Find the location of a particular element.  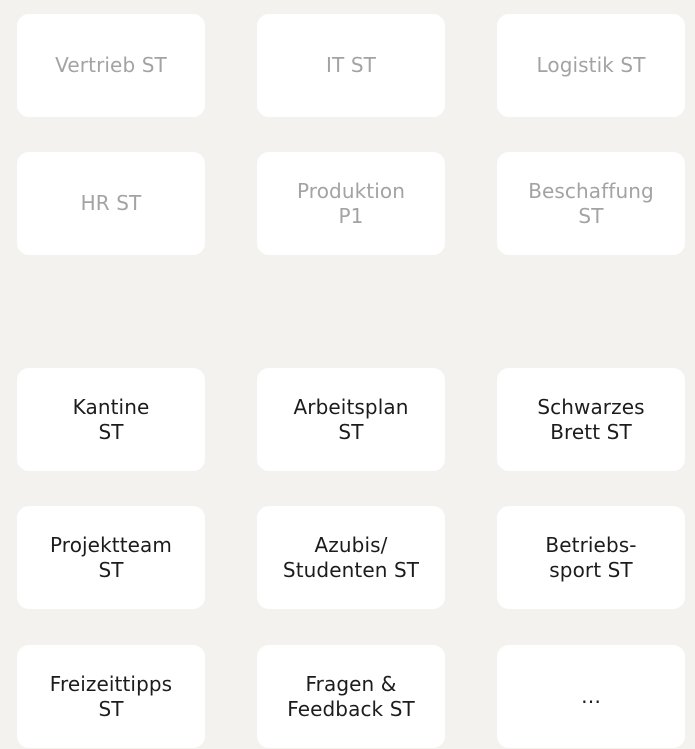

channel-tile-fragen-feedback: Fragen & Feedback ST is located at coordinates (351, 696).